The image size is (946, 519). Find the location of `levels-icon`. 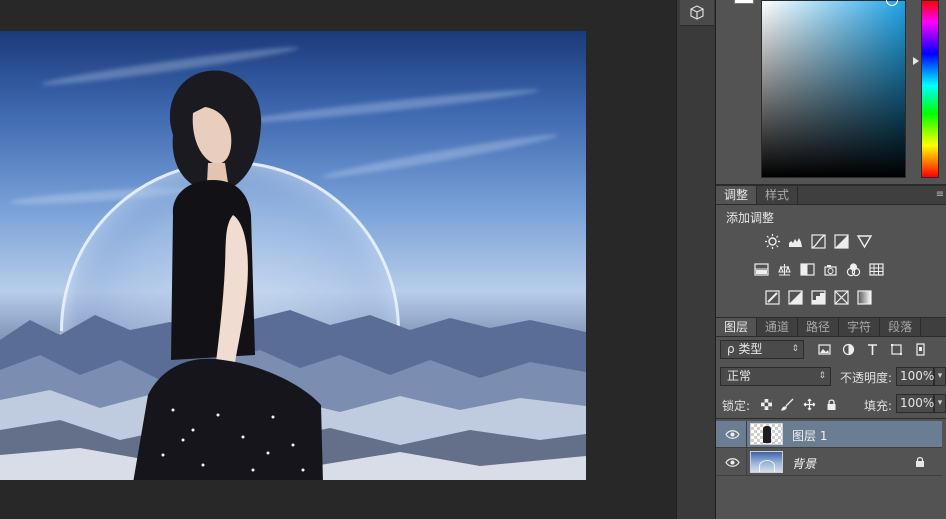

levels-icon is located at coordinates (795, 241).